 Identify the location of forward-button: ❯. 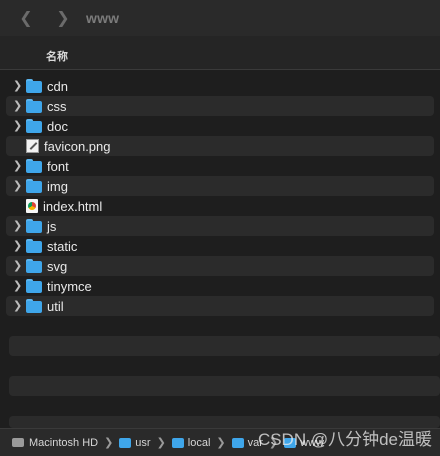
(63, 18).